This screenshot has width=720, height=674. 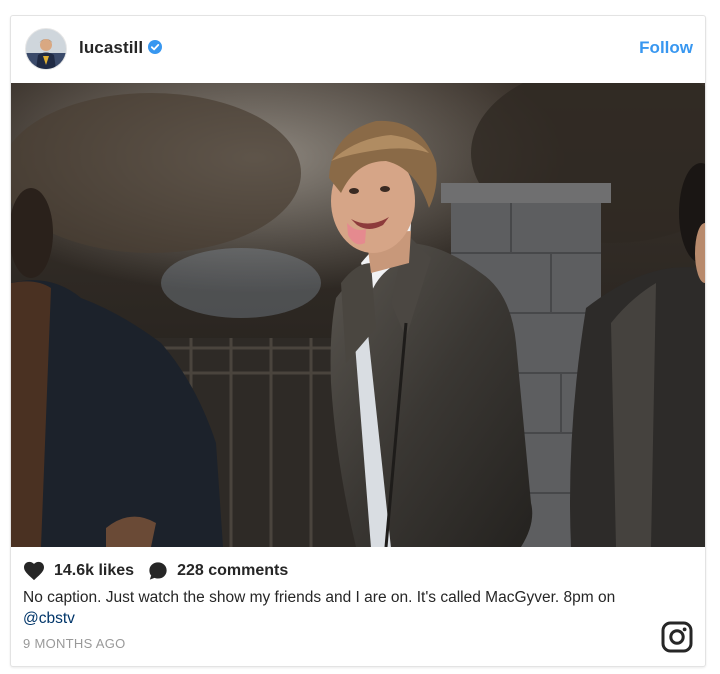 What do you see at coordinates (358, 49) in the screenshot?
I see `post-header: lucastill Follow` at bounding box center [358, 49].